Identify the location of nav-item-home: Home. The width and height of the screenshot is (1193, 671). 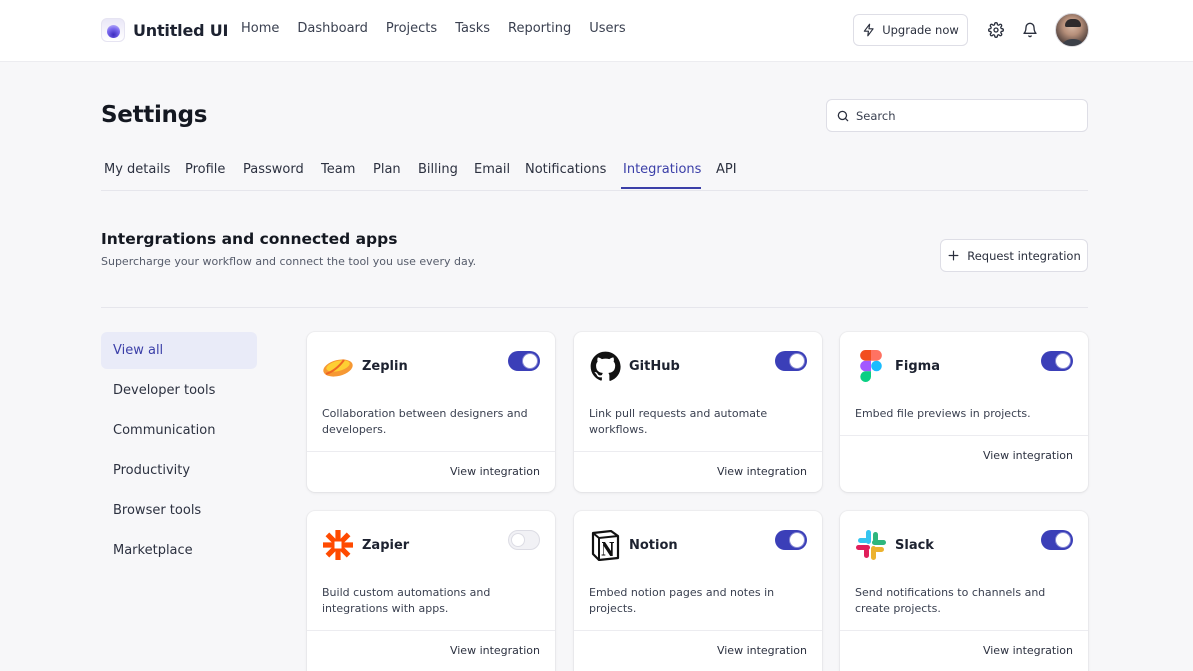
(260, 28).